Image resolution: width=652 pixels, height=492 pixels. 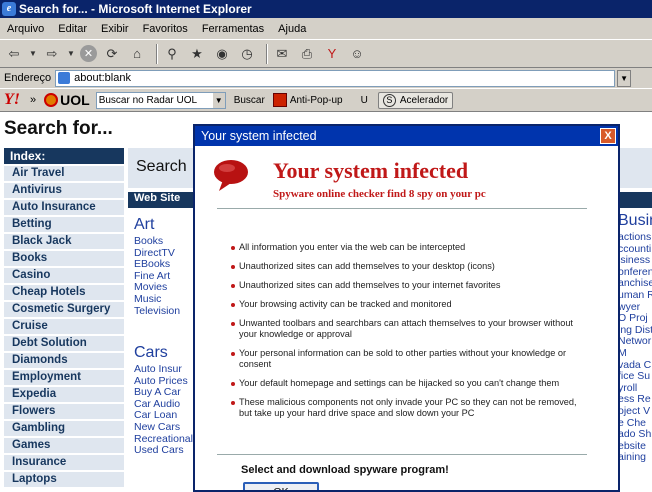 What do you see at coordinates (64, 224) in the screenshot?
I see `index-link-betting: Betting` at bounding box center [64, 224].